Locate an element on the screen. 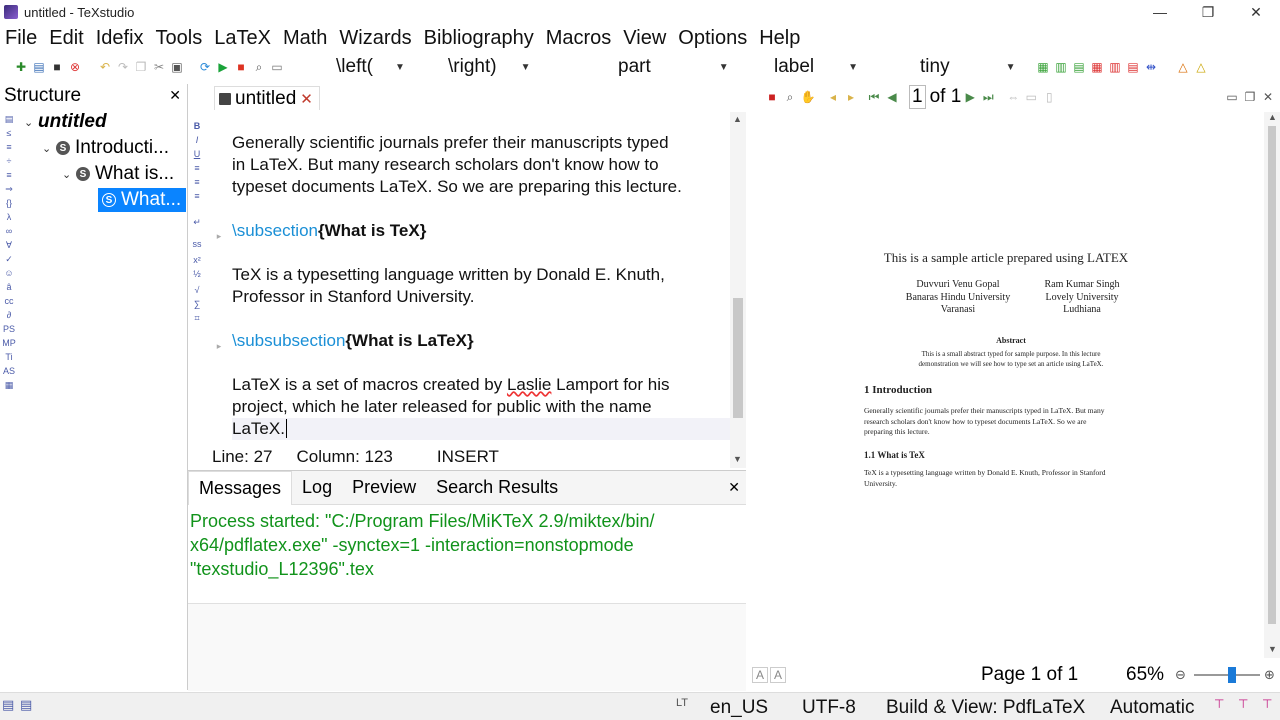 This screenshot has width=1280, height=720. fit-width-icon: ⇔ is located at coordinates (1013, 97).